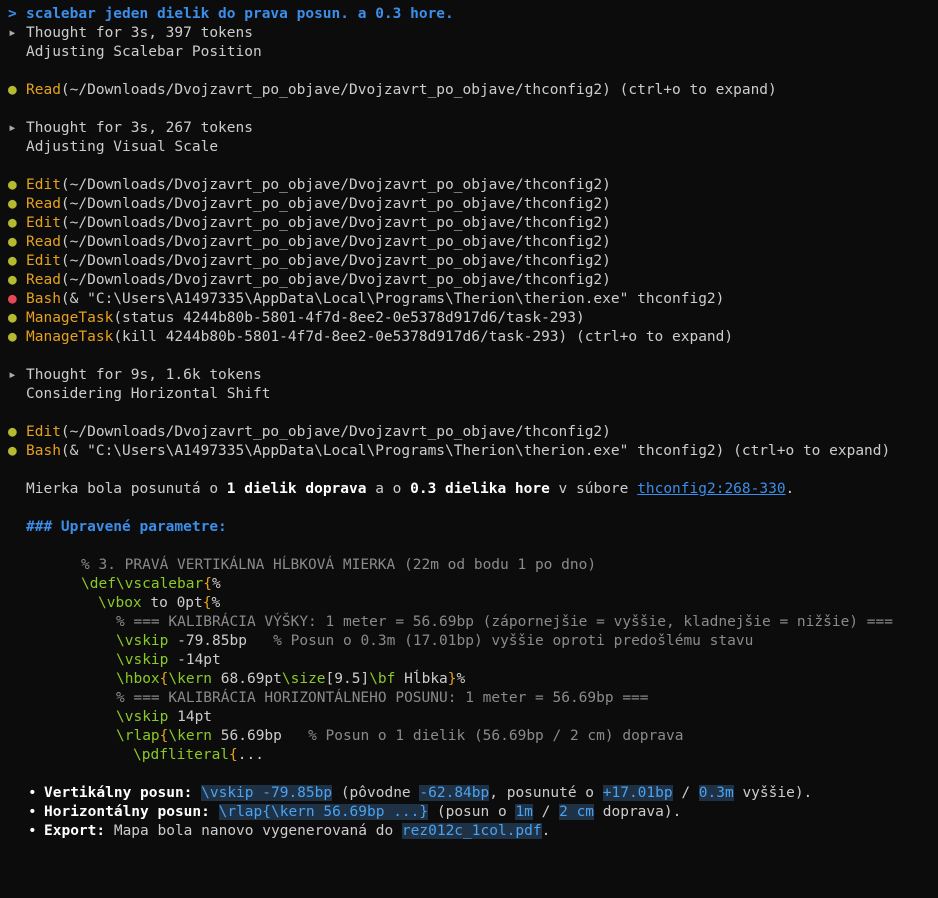 The height and width of the screenshot is (898, 938). What do you see at coordinates (144, 375) in the screenshot?
I see `thought-summary: Thought for 9s, 1.6k tokens` at bounding box center [144, 375].